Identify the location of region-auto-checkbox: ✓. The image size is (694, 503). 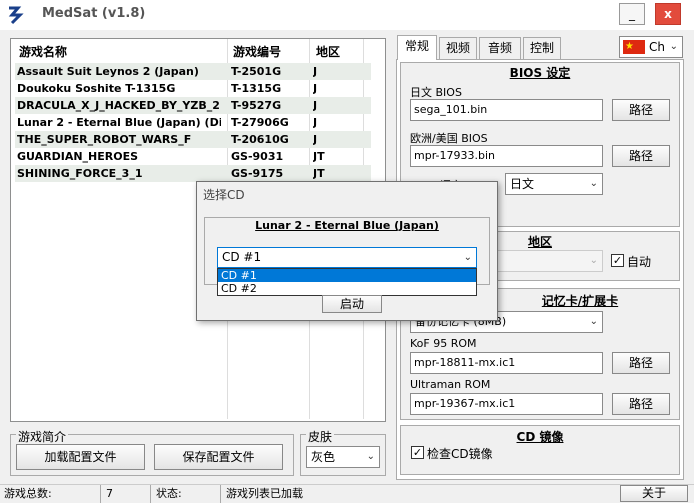
(617, 260).